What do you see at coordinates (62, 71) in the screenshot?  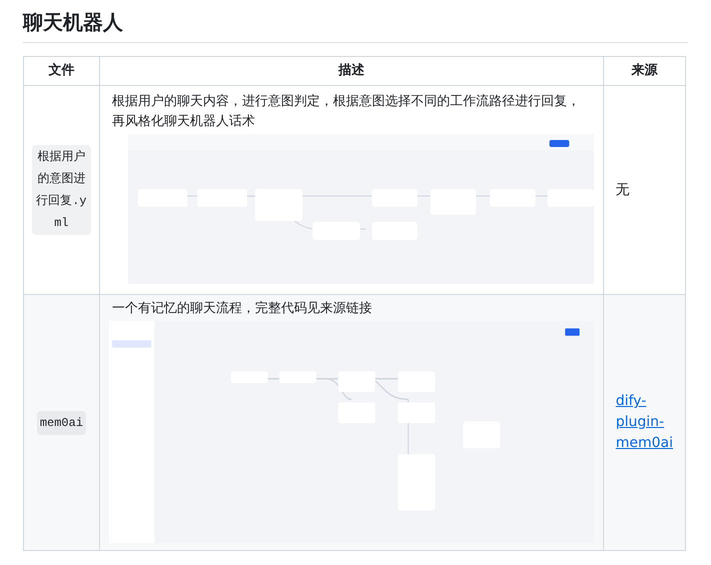 I see `column-header: 文件` at bounding box center [62, 71].